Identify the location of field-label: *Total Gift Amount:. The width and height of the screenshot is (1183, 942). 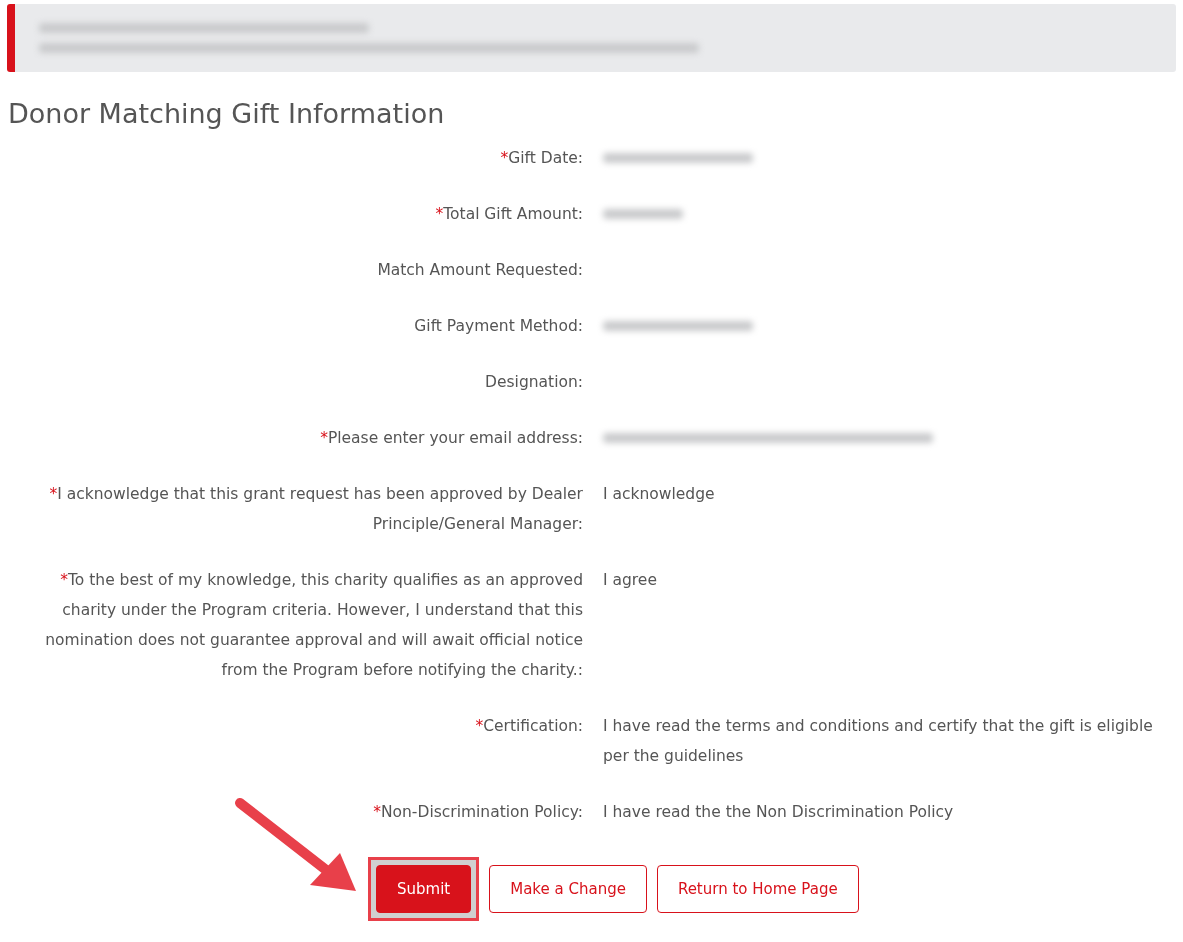
(508, 214).